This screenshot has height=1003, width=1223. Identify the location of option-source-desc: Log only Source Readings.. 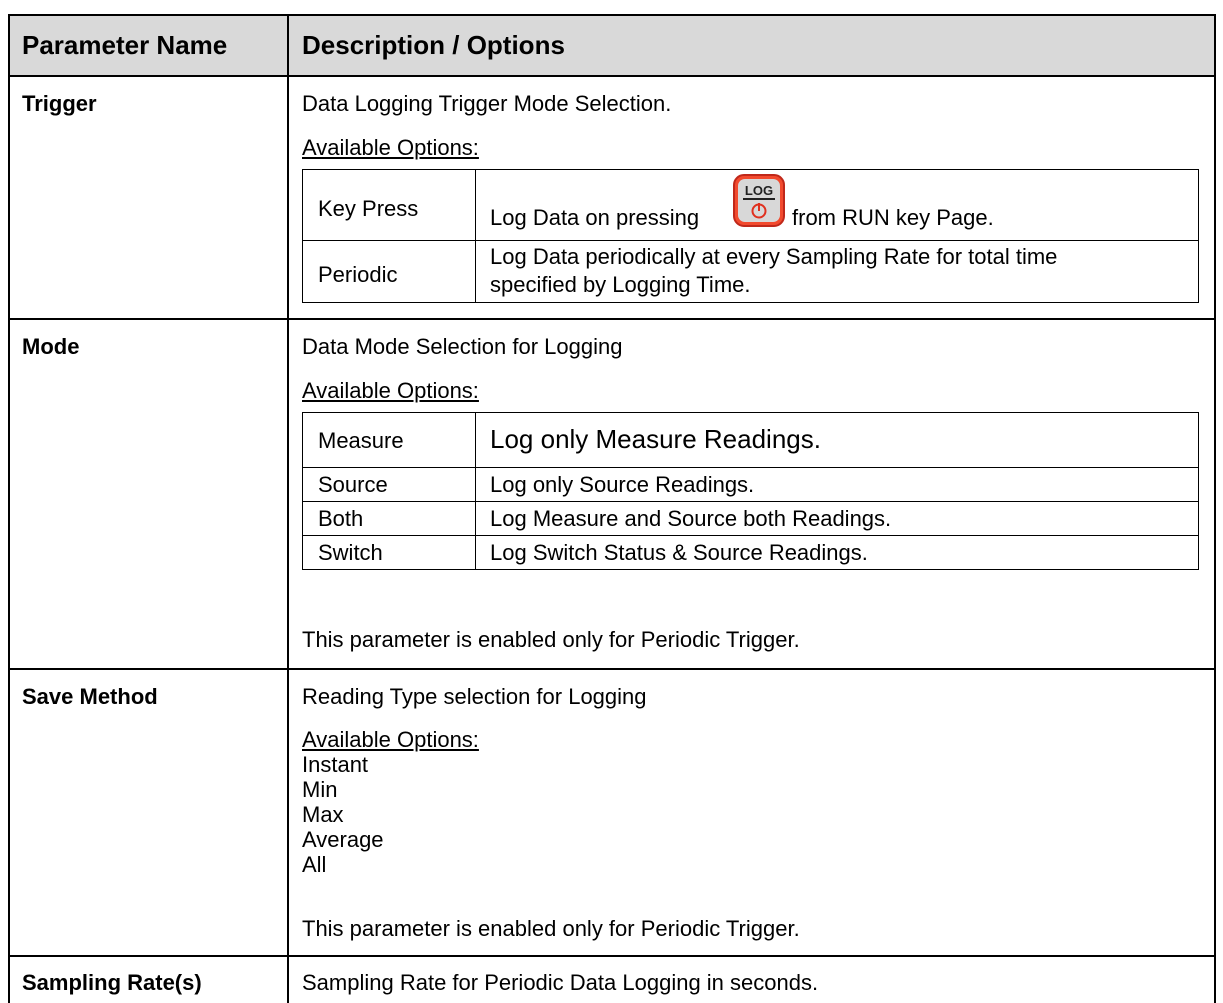
(622, 484).